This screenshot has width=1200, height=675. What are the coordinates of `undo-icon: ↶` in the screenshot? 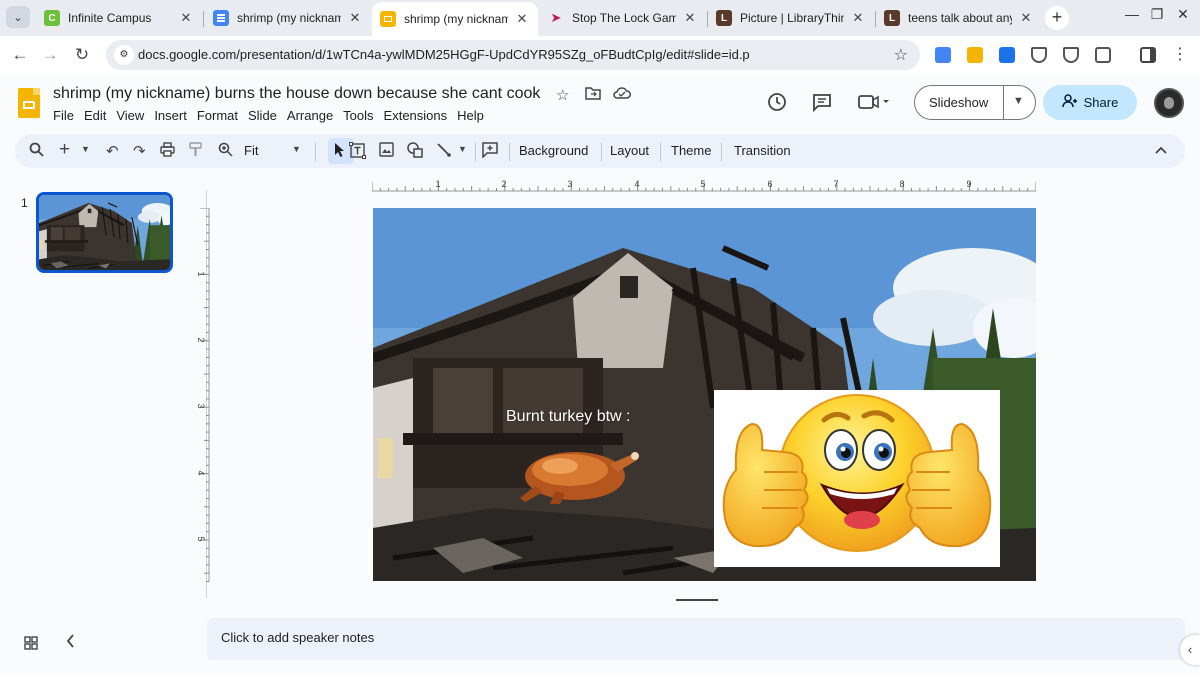 It's located at (112, 151).